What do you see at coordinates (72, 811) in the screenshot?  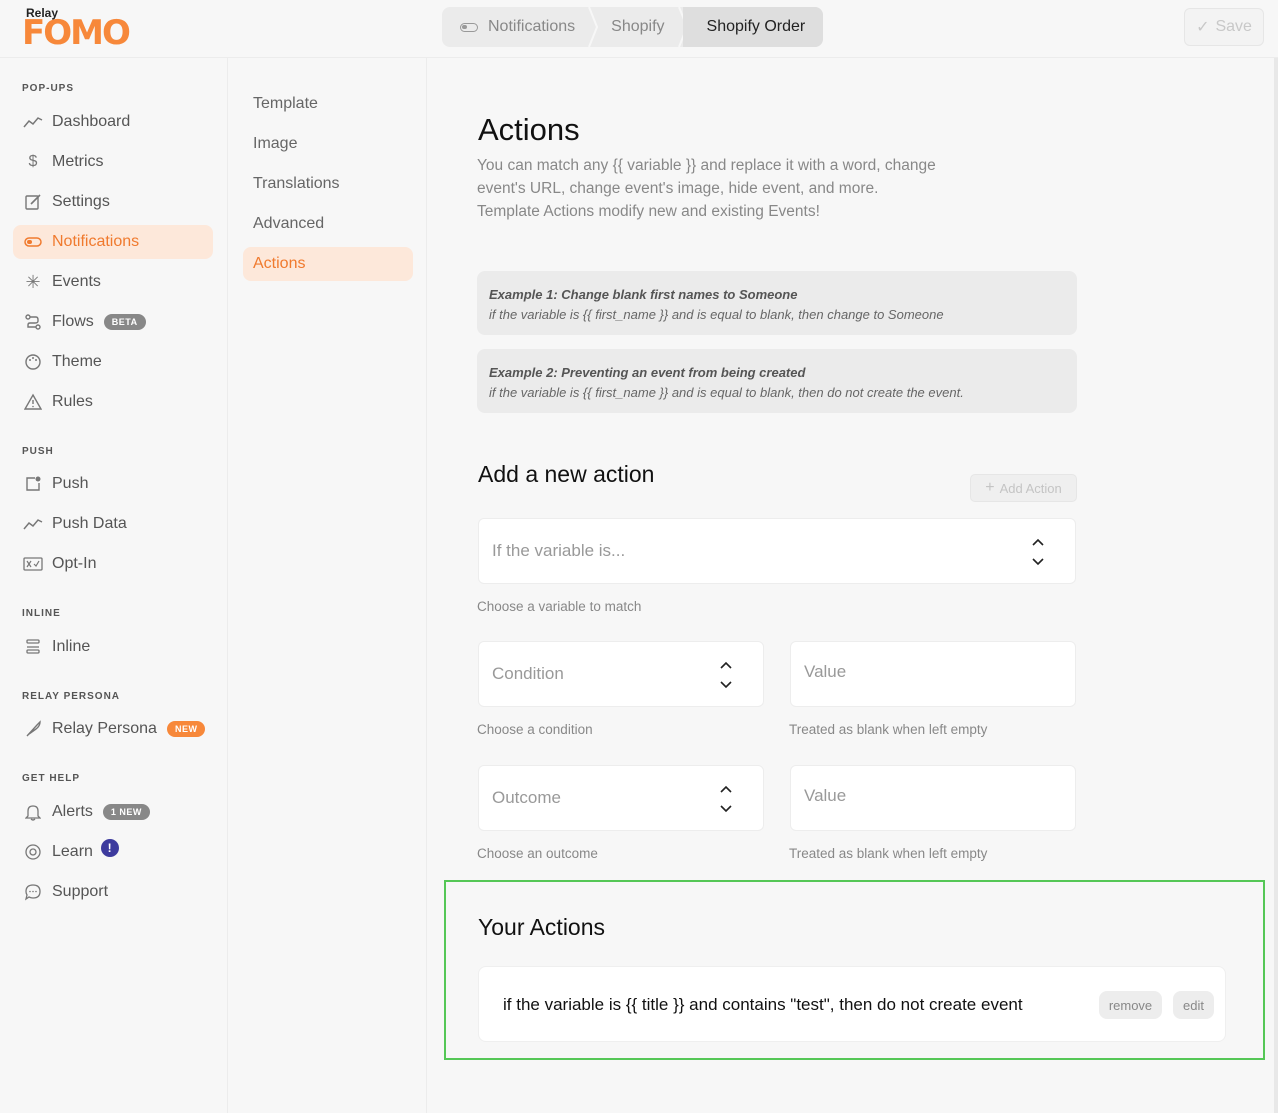 I see `sidebar-item-label: Alerts` at bounding box center [72, 811].